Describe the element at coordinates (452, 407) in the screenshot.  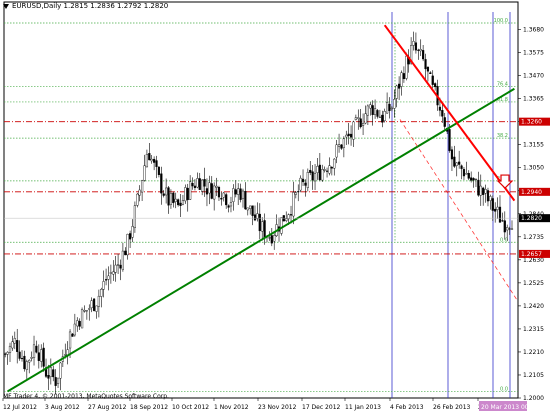
I see `x-tick-label: 26 Feb 2013` at that location.